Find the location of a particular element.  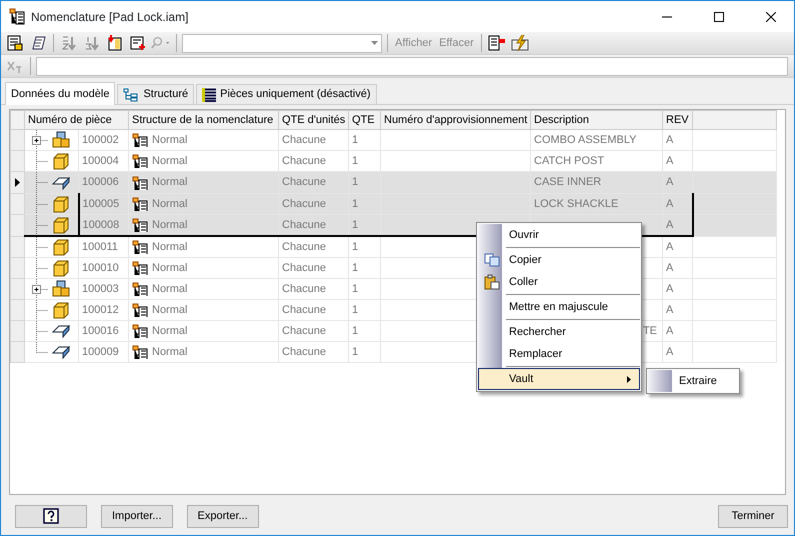

help-icon is located at coordinates (51, 516).